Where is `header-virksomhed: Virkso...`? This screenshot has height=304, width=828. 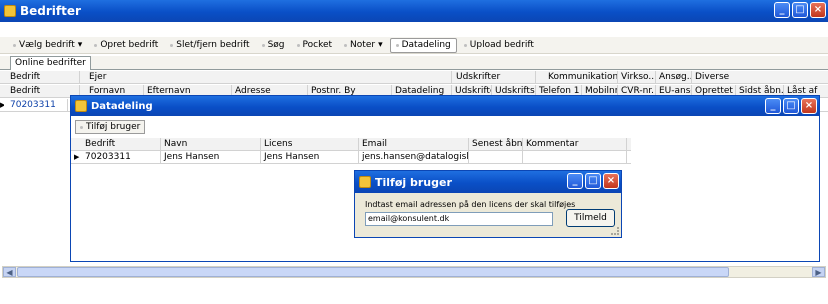 header-virksomhed: Virkso... is located at coordinates (637, 77).